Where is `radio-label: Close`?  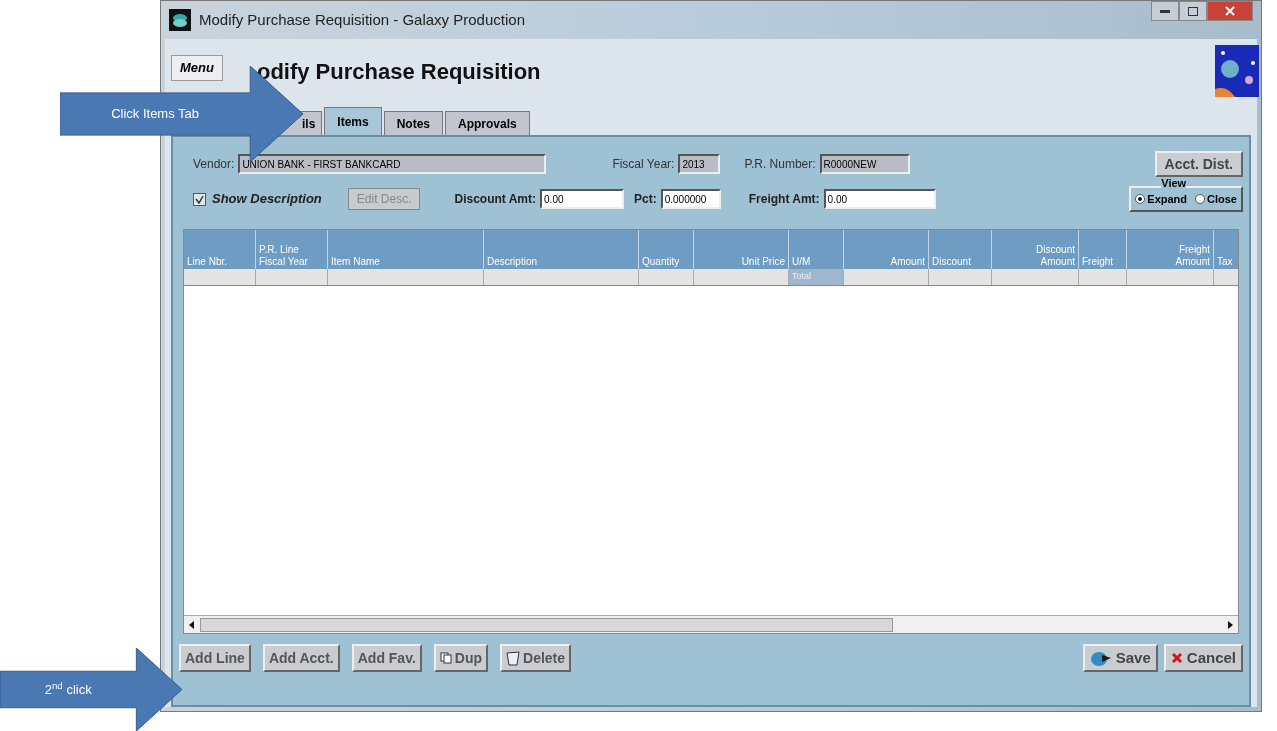 radio-label: Close is located at coordinates (1222, 199).